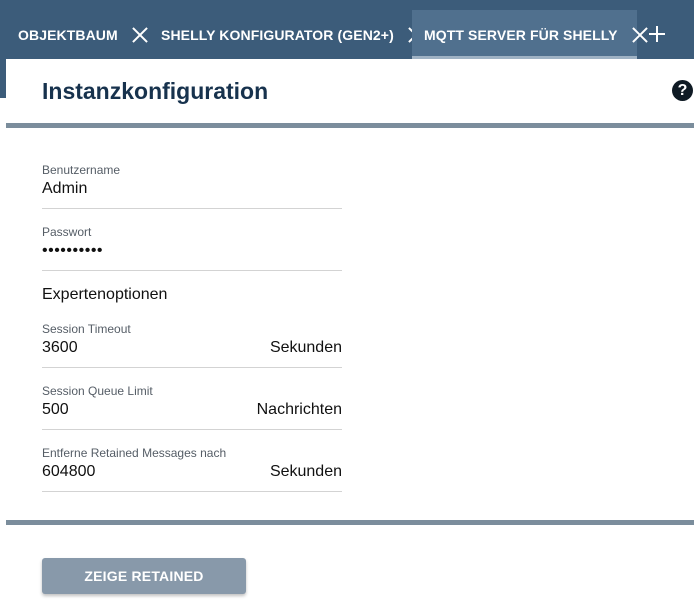  I want to click on plus-icon, so click(657, 35).